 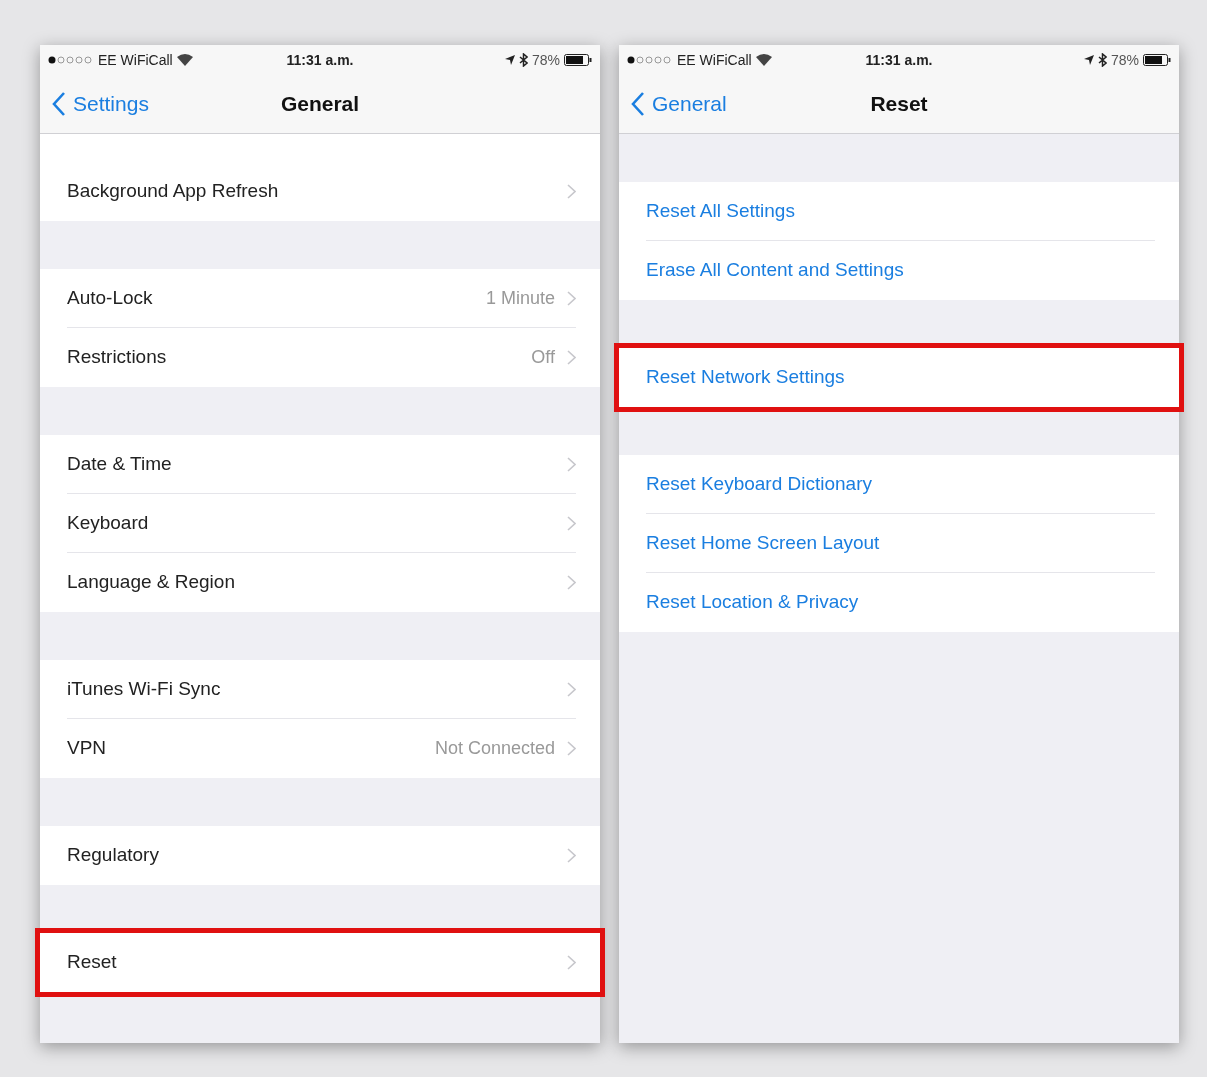 I want to click on settings-row: Keyboard, so click(x=320, y=523).